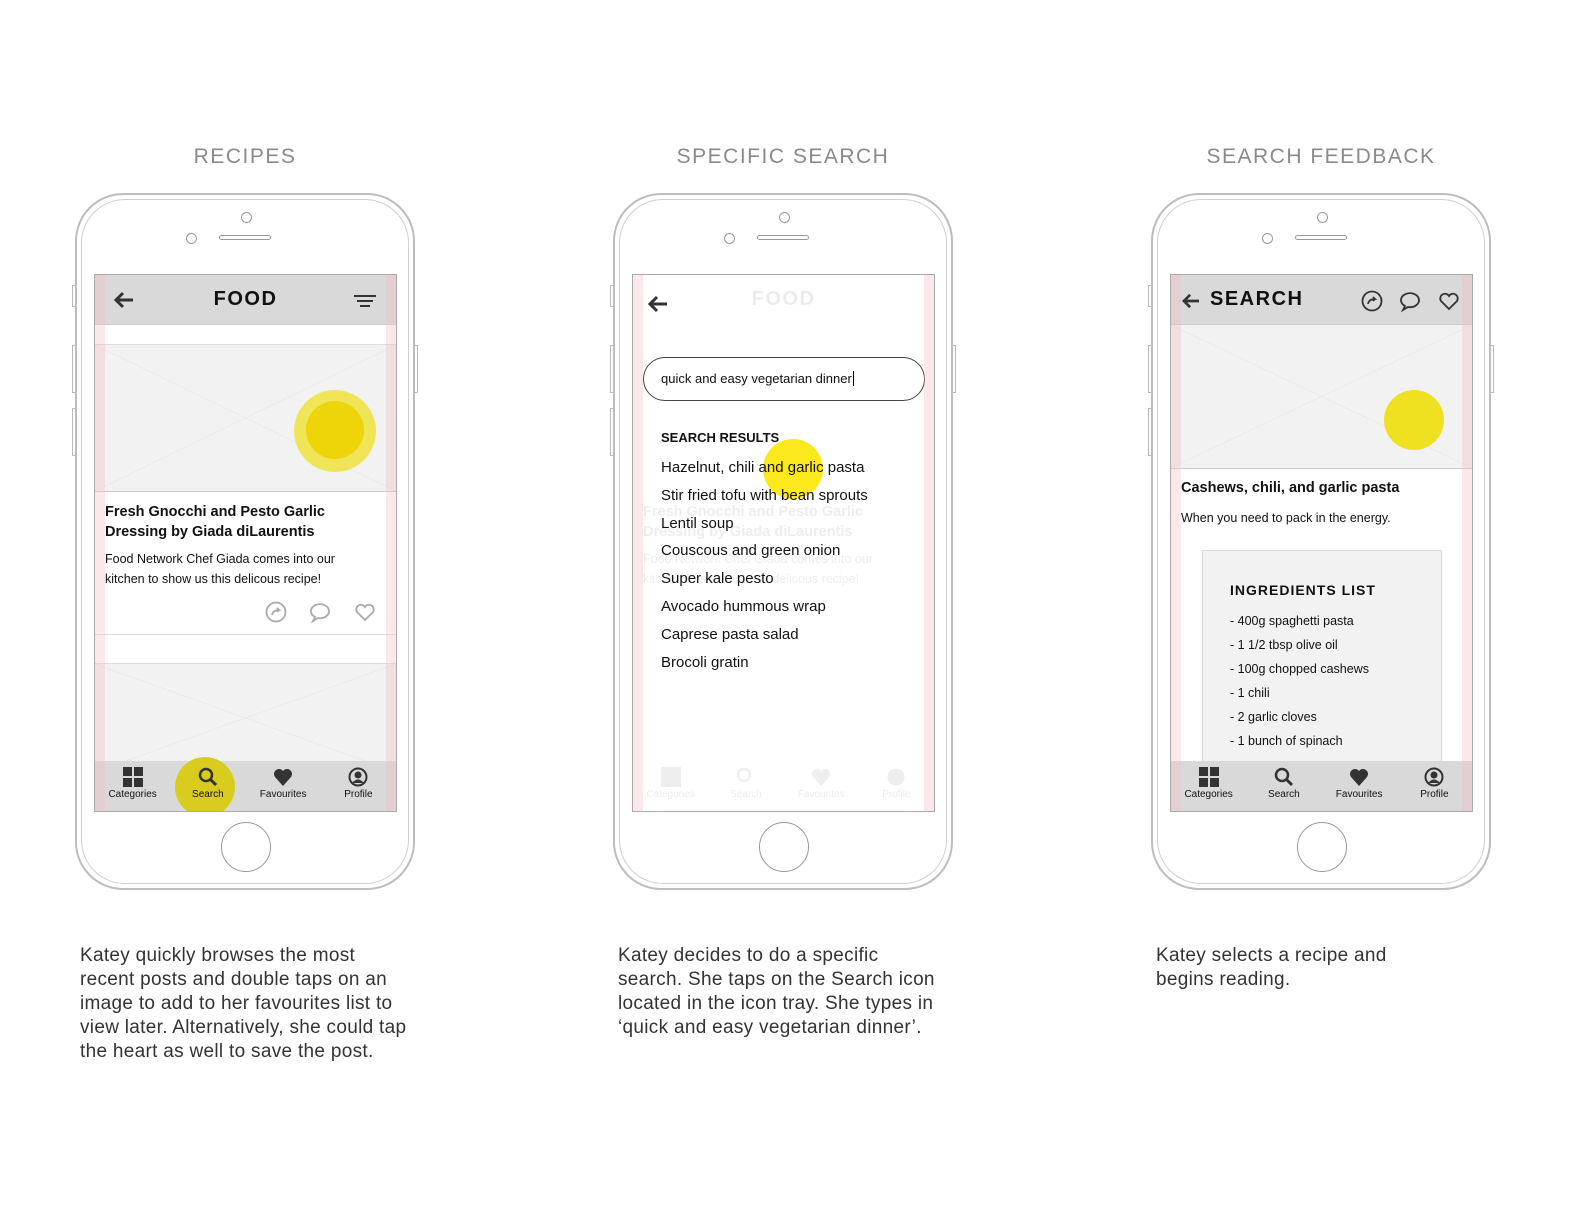 Image resolution: width=1585 pixels, height=1224 pixels. What do you see at coordinates (1284, 645) in the screenshot?
I see `ingredient-item: - 1 1/2 tbsp olive oil` at bounding box center [1284, 645].